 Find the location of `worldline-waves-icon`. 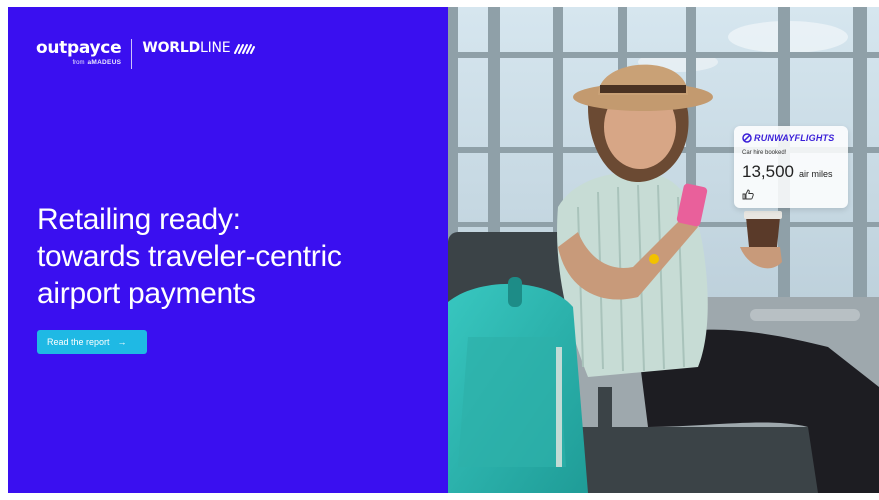

worldline-waves-icon is located at coordinates (245, 49).